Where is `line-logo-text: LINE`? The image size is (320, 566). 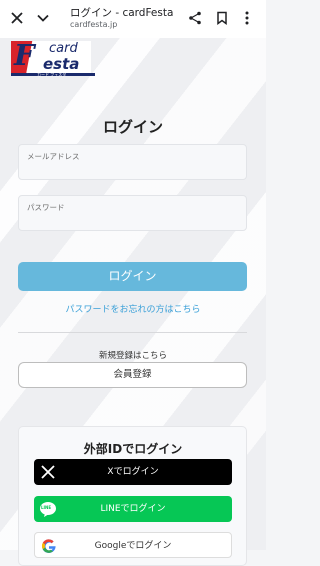
line-logo-text: LINE is located at coordinates (46, 507).